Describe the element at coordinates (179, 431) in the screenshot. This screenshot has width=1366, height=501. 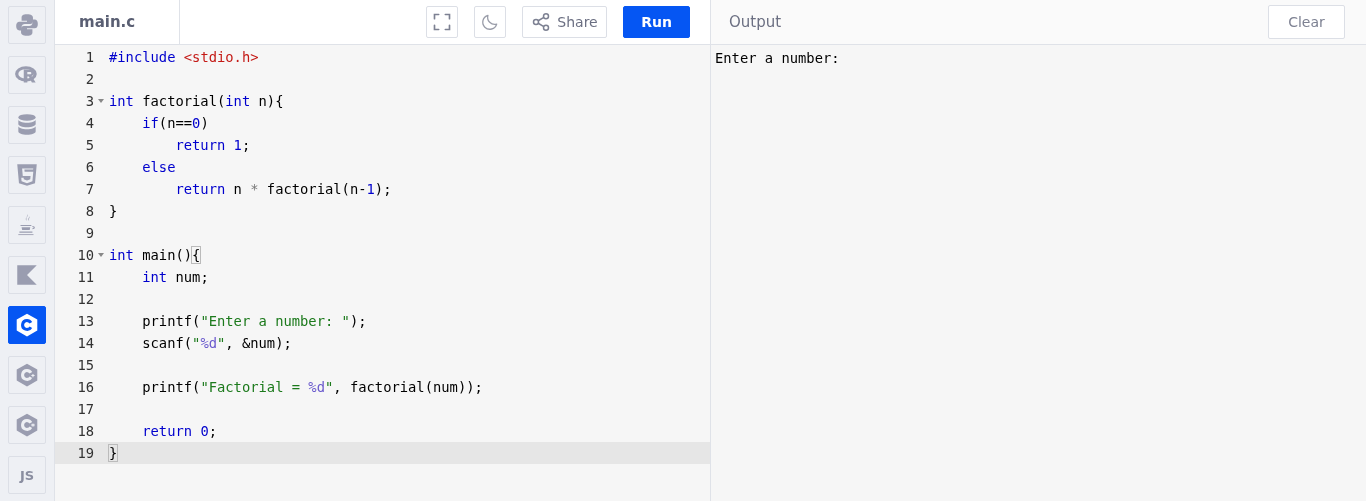
I see `code-line: return 0;` at that location.